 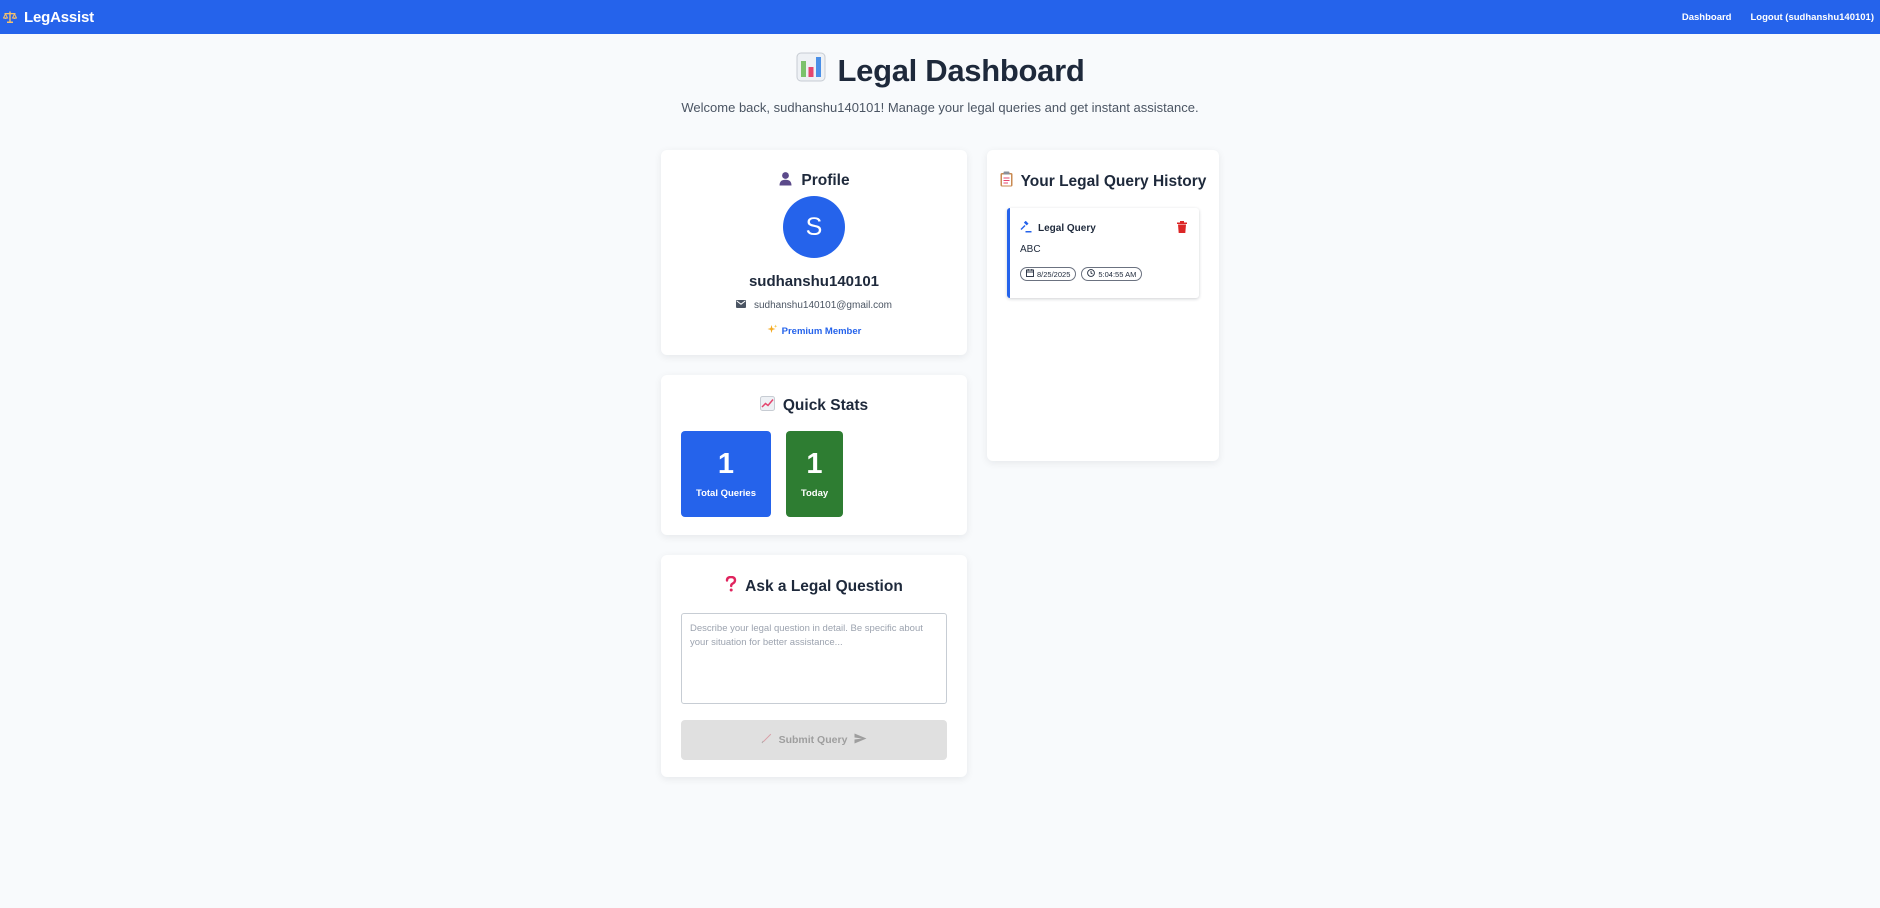 I want to click on profile-title: Profile, so click(x=814, y=181).